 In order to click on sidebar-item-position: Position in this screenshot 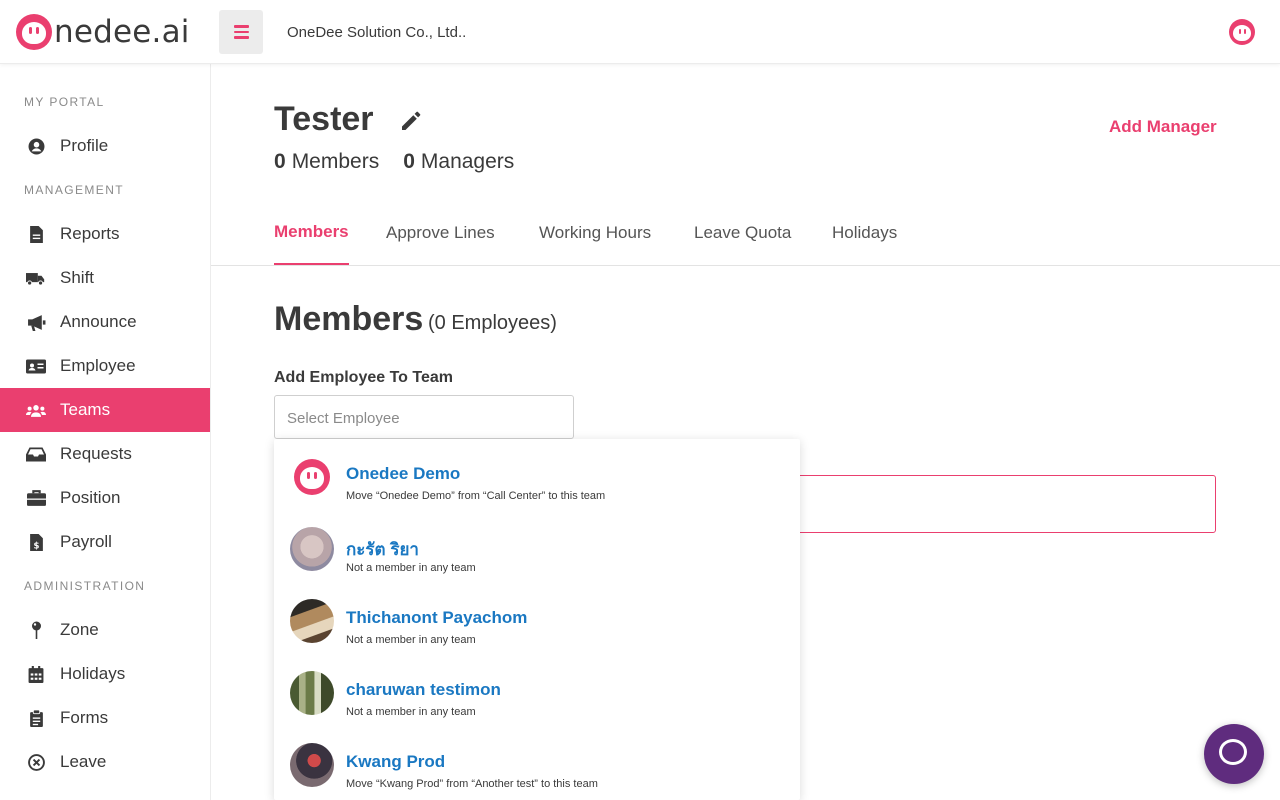, I will do `click(105, 498)`.